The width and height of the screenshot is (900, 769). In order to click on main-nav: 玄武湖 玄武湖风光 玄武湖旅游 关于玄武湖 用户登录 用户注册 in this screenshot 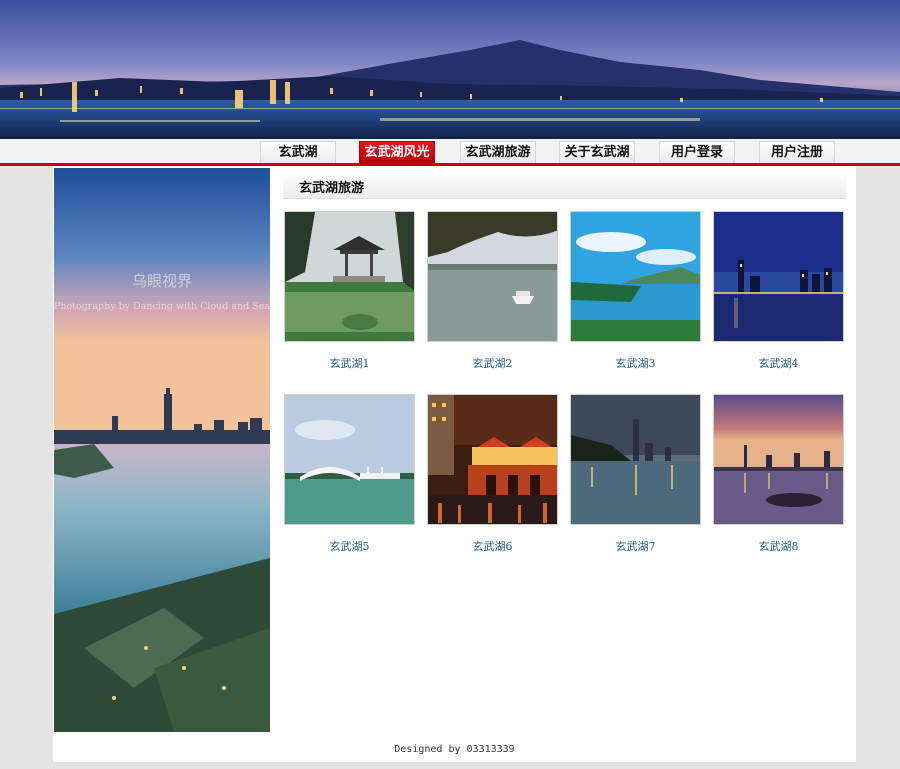, I will do `click(450, 152)`.